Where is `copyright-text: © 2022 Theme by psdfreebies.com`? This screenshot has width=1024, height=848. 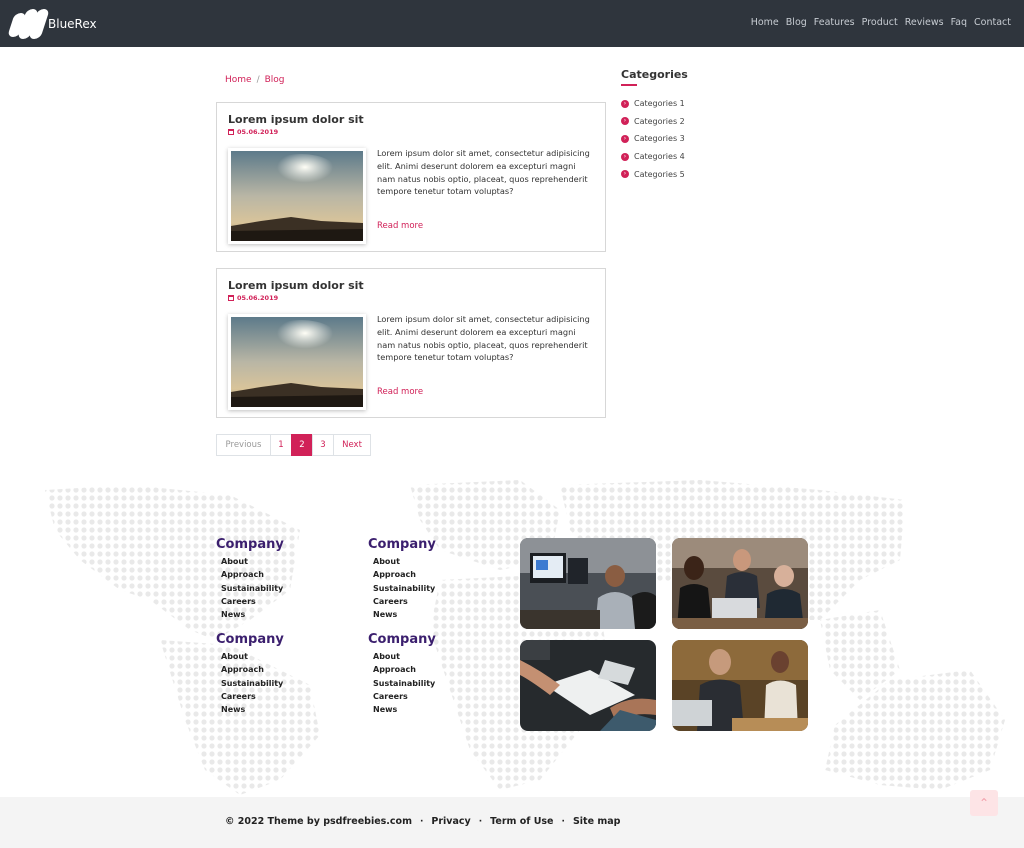
copyright-text: © 2022 Theme by psdfreebies.com is located at coordinates (318, 821).